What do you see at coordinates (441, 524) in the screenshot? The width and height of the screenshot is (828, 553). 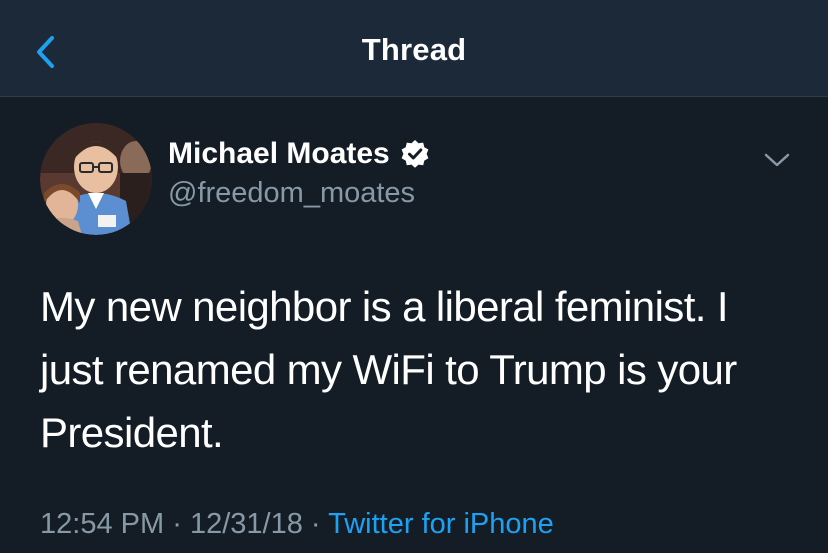 I see `tweet-source-link: Twitter for iPhone` at bounding box center [441, 524].